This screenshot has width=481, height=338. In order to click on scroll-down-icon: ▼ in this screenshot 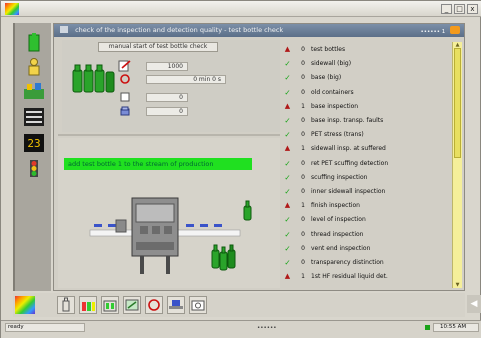, I will do `click(457, 285)`.